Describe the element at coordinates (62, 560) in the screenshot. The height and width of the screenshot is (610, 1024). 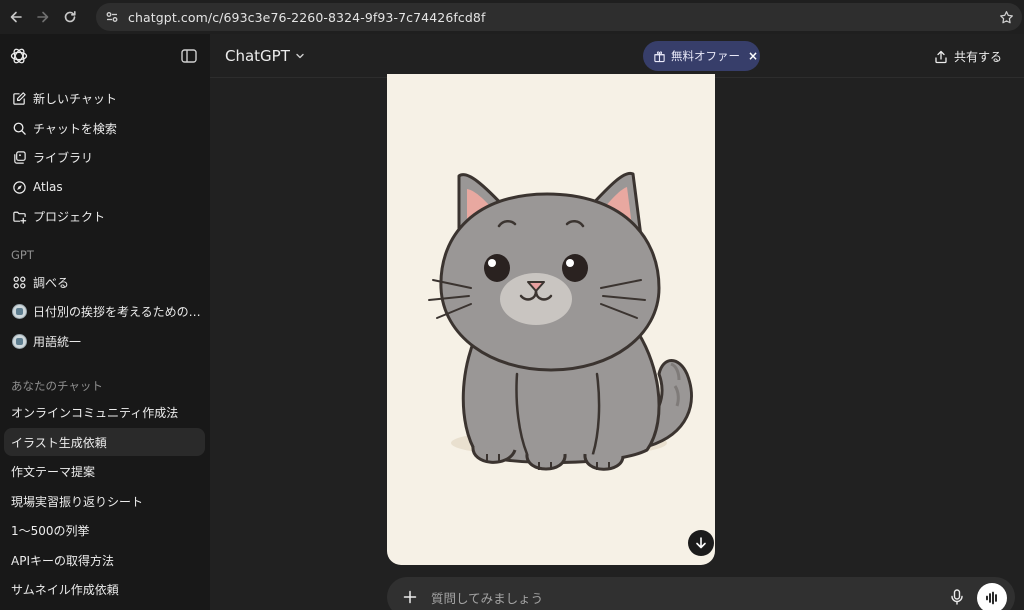
I see `chat-item-label: APIキーの取得方法` at that location.